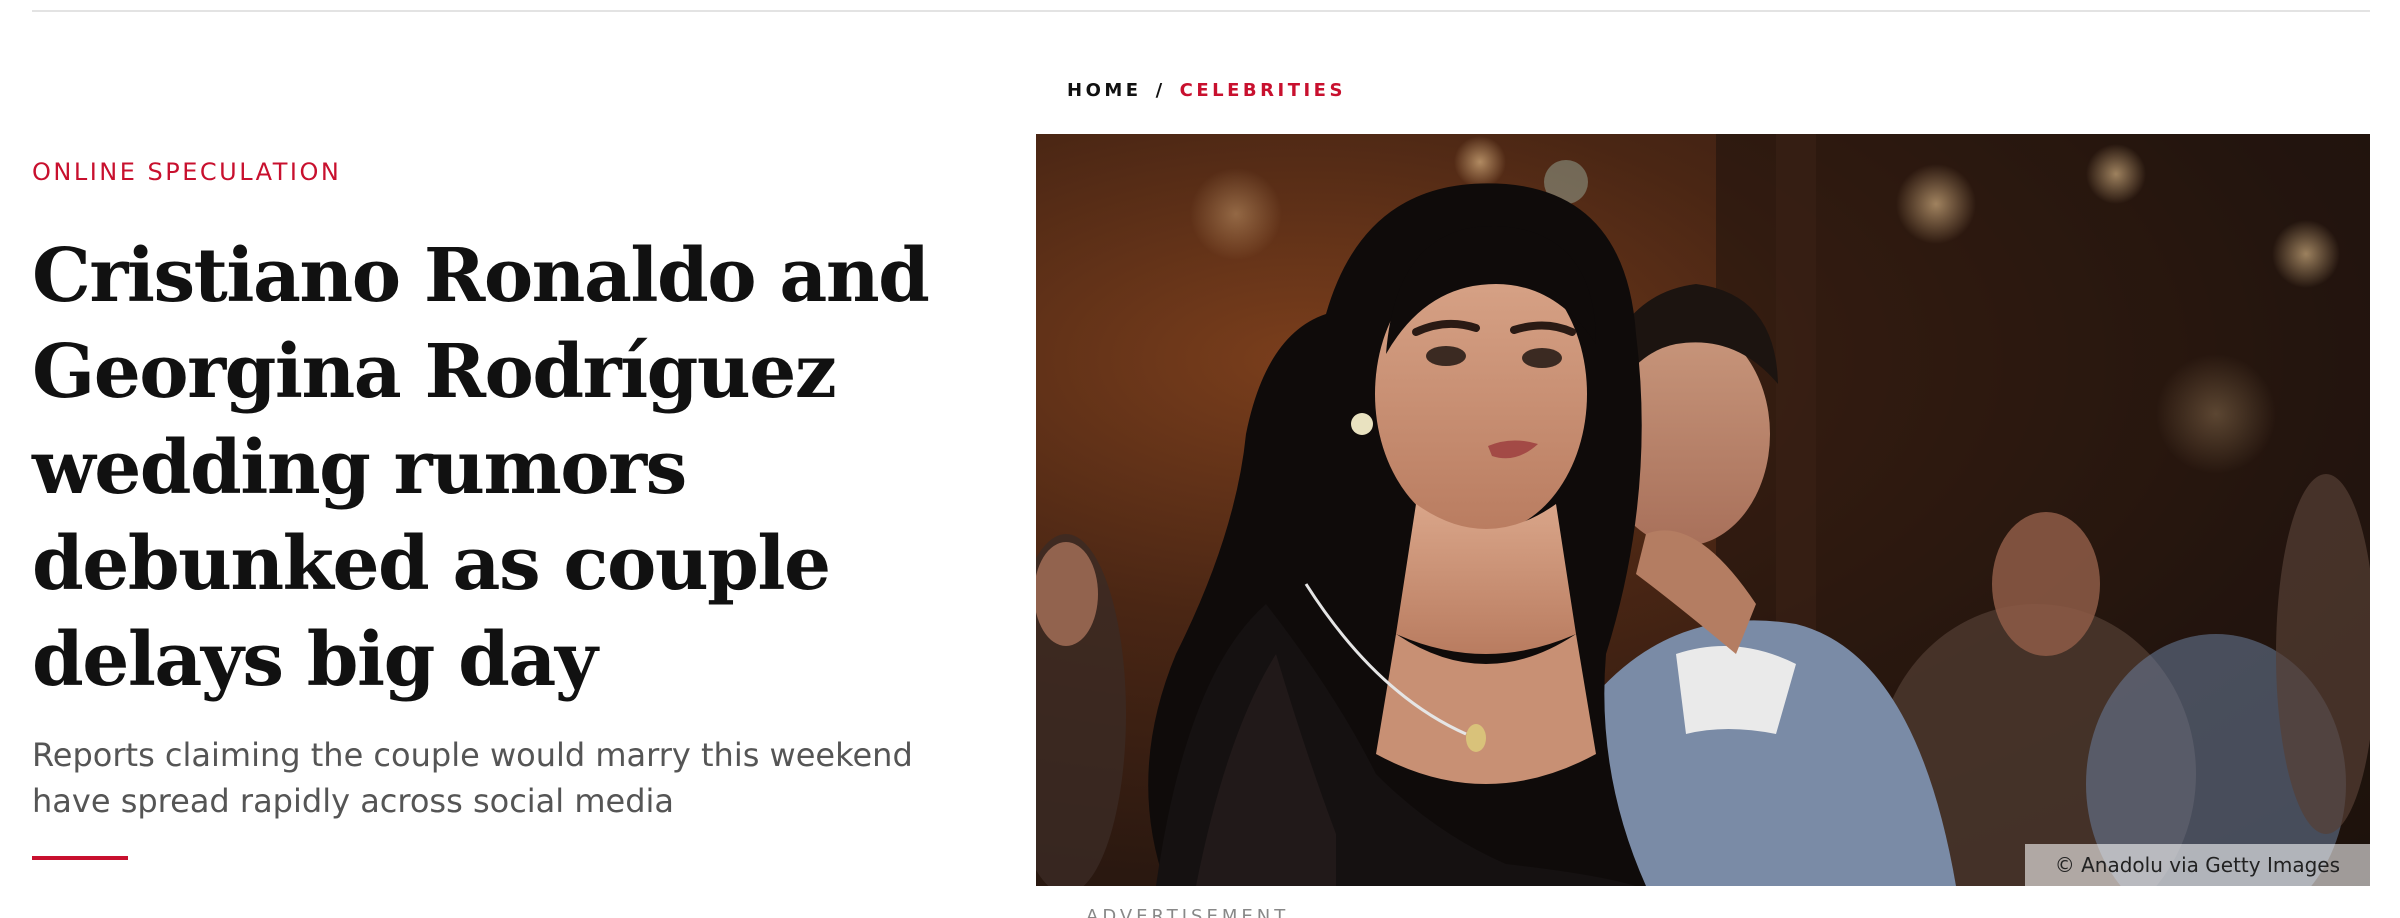 This screenshot has height=918, width=2400. Describe the element at coordinates (481, 276) in the screenshot. I see `headline-line: Cristiano Ronaldo and` at that location.